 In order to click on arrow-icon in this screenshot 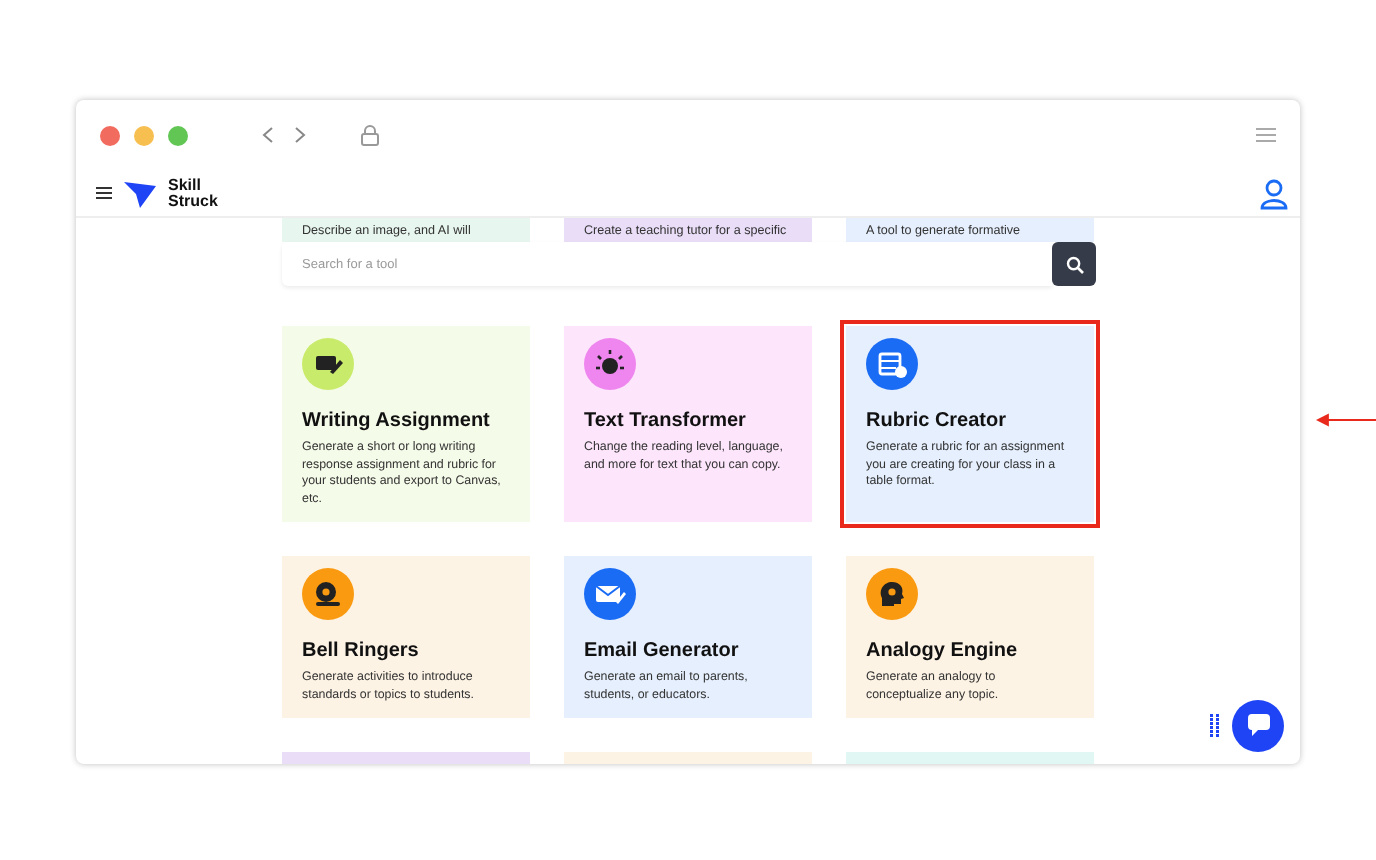, I will do `click(1346, 420)`.